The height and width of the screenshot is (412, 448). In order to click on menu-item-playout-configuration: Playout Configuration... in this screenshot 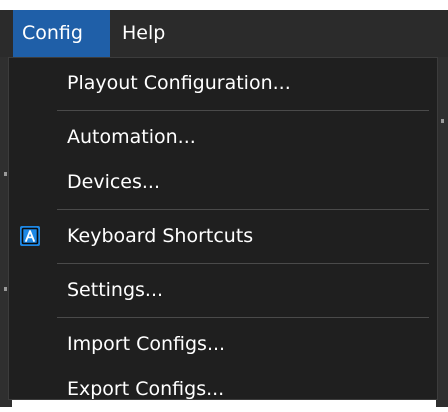, I will do `click(223, 83)`.